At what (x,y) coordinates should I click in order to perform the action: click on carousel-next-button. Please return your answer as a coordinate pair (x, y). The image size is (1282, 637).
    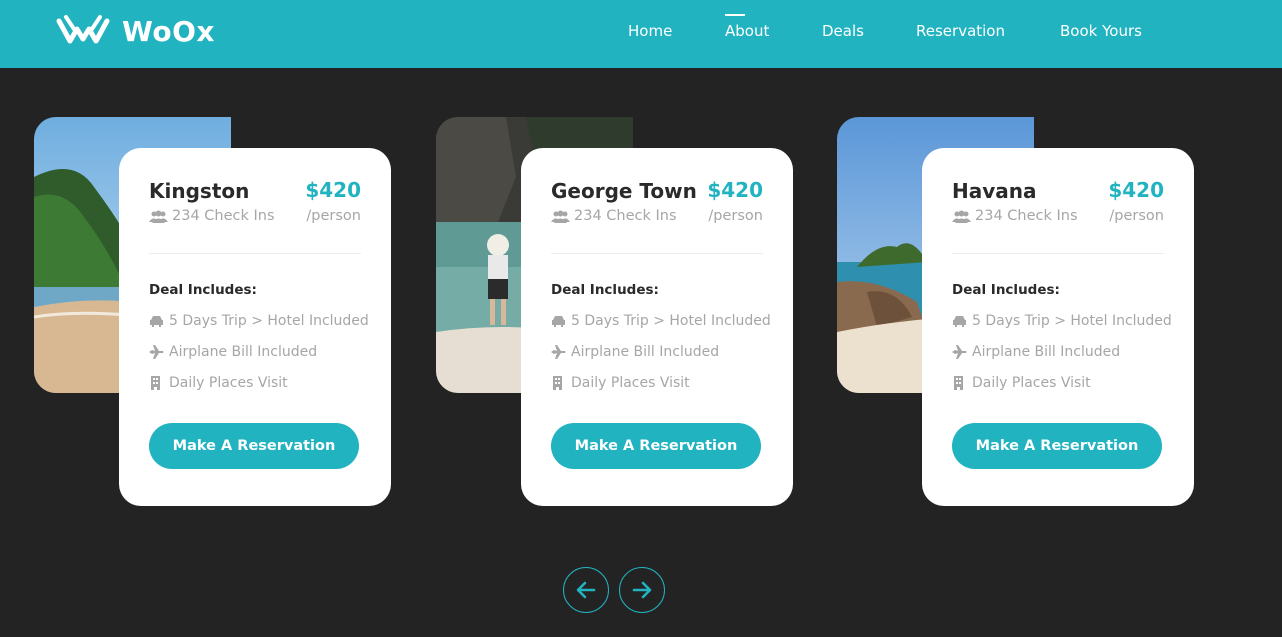
    Looking at the image, I should click on (642, 590).